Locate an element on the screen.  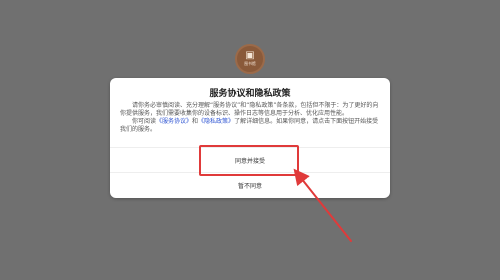
app-logo: ▣ 图书馆 is located at coordinates (250, 59).